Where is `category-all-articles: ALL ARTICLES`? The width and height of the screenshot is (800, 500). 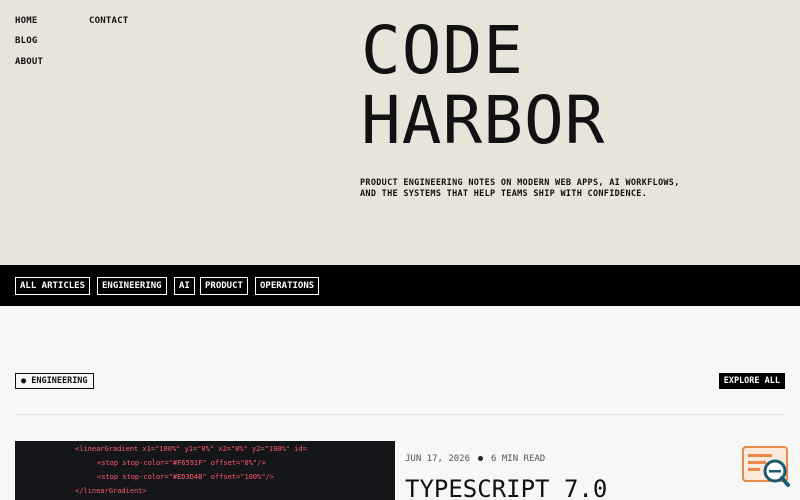 category-all-articles: ALL ARTICLES is located at coordinates (53, 286).